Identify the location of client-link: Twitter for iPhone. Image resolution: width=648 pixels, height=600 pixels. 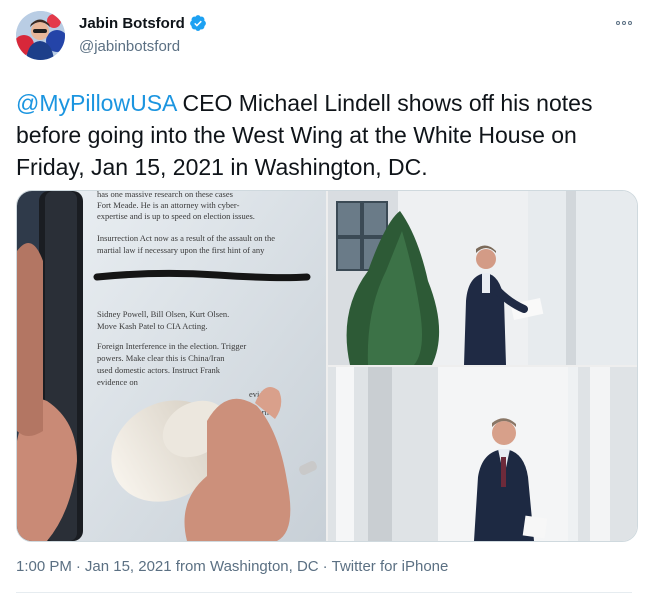
(390, 566).